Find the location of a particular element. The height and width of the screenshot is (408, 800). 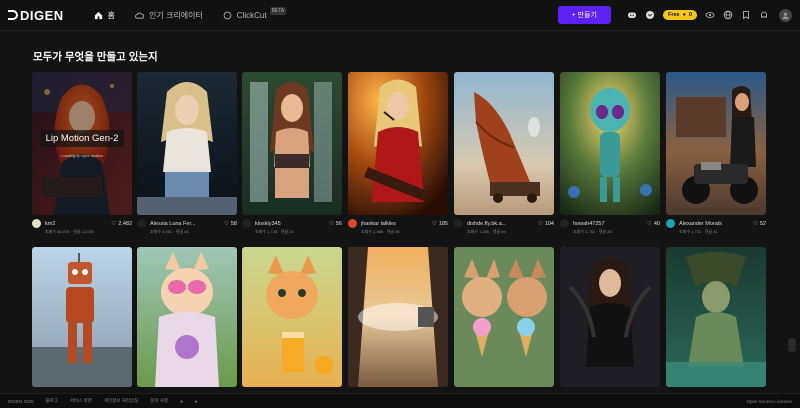

like-button: ♡ 2,482 is located at coordinates (121, 224).